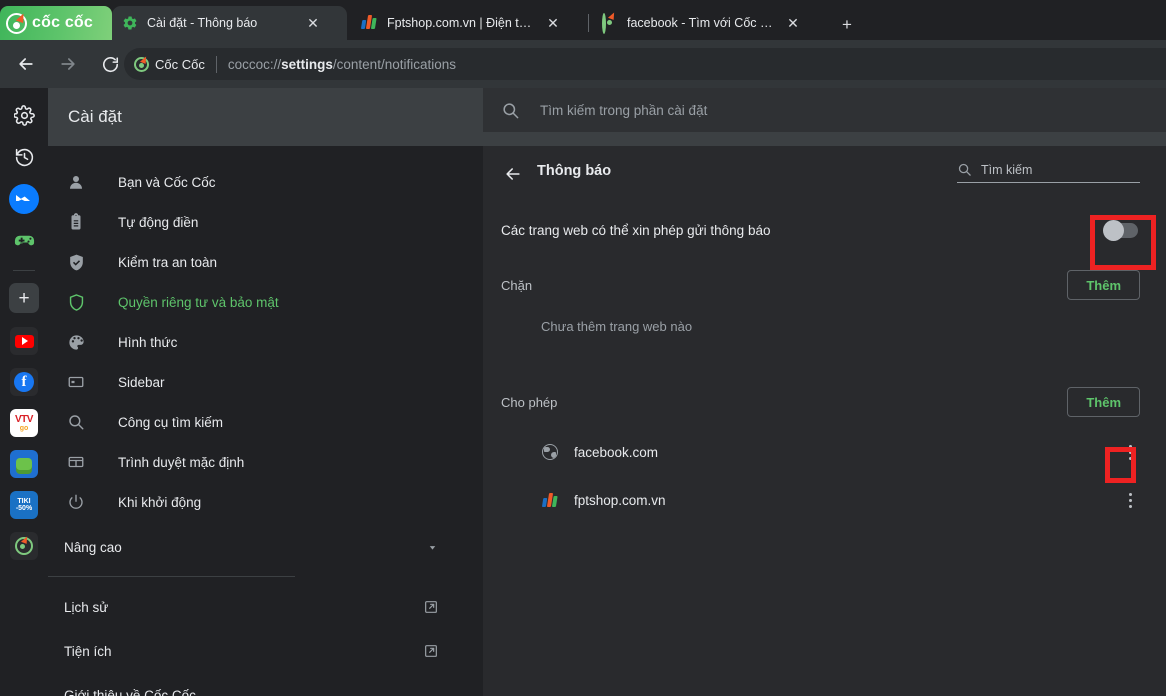  What do you see at coordinates (307, 64) in the screenshot?
I see `url-bold-segment: settings` at bounding box center [307, 64].